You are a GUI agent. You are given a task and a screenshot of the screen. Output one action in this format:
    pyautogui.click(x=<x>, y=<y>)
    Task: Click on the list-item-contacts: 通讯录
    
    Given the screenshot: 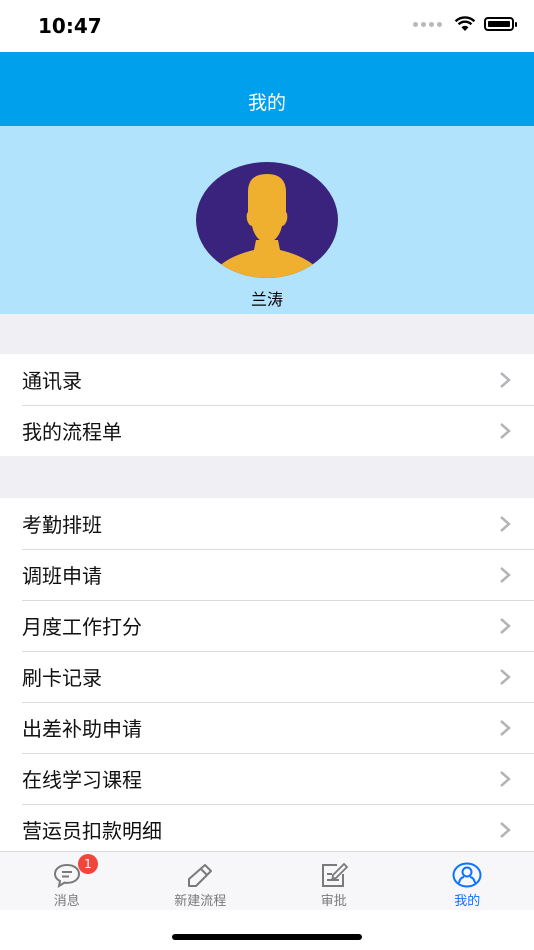 What is the action you would take?
    pyautogui.click(x=267, y=379)
    